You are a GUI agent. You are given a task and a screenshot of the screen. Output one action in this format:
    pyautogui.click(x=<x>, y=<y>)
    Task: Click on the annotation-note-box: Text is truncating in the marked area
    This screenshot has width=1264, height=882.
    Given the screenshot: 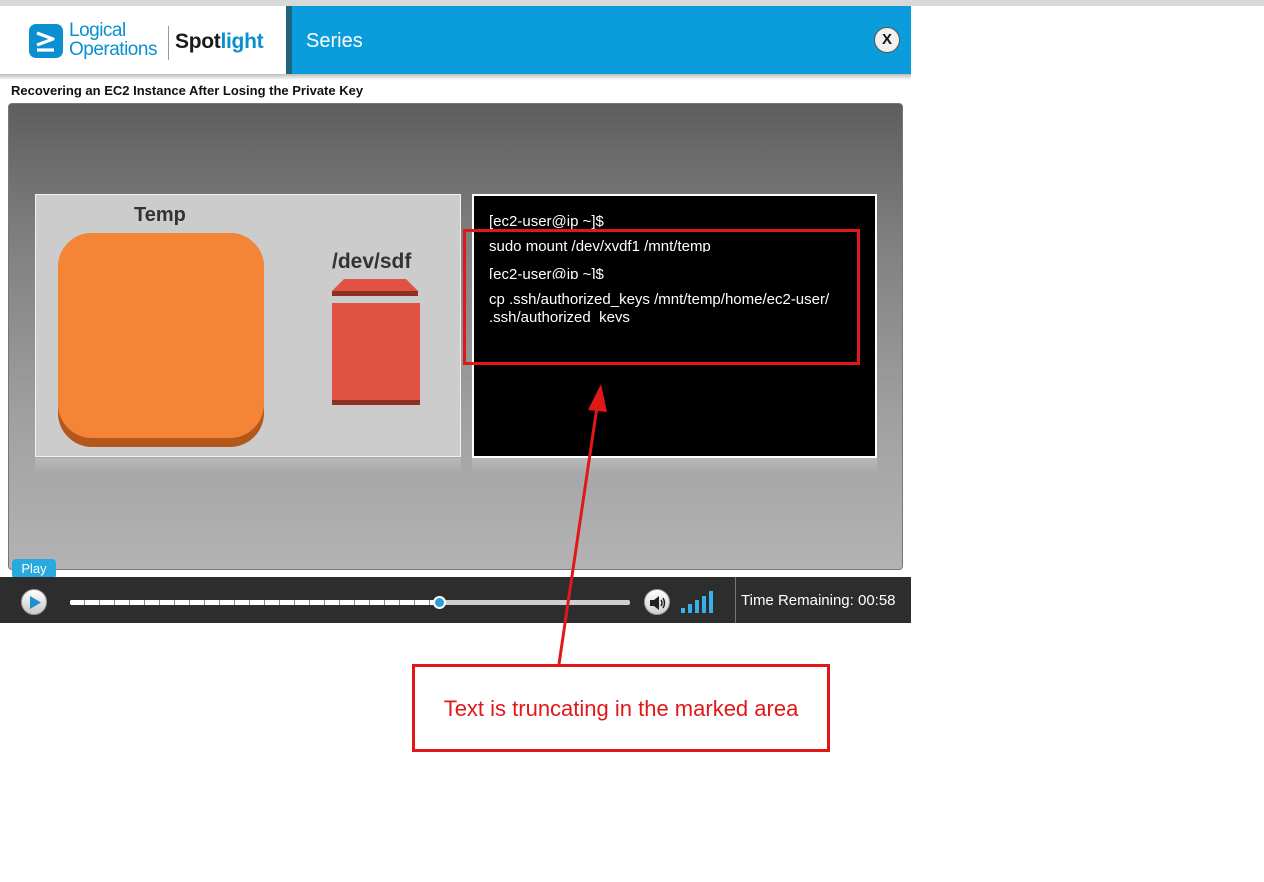 What is the action you would take?
    pyautogui.click(x=621, y=708)
    